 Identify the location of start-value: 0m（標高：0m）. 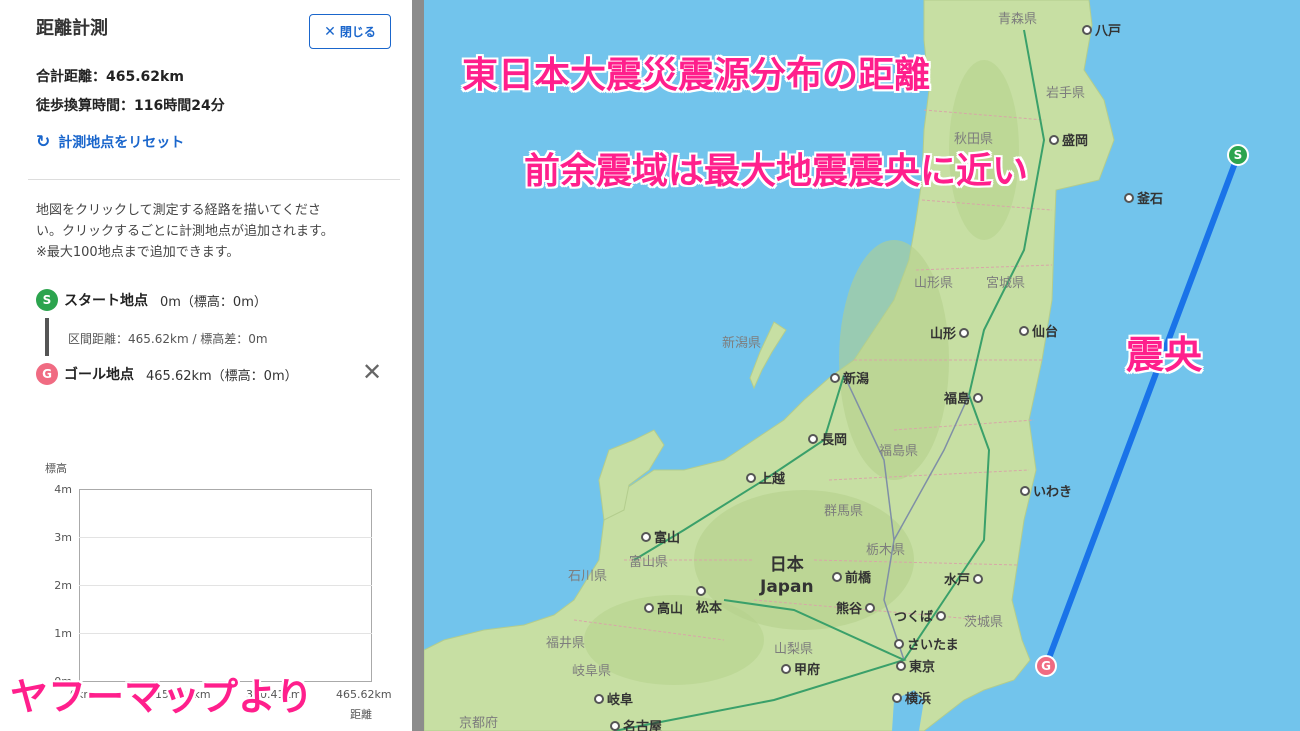
(213, 302).